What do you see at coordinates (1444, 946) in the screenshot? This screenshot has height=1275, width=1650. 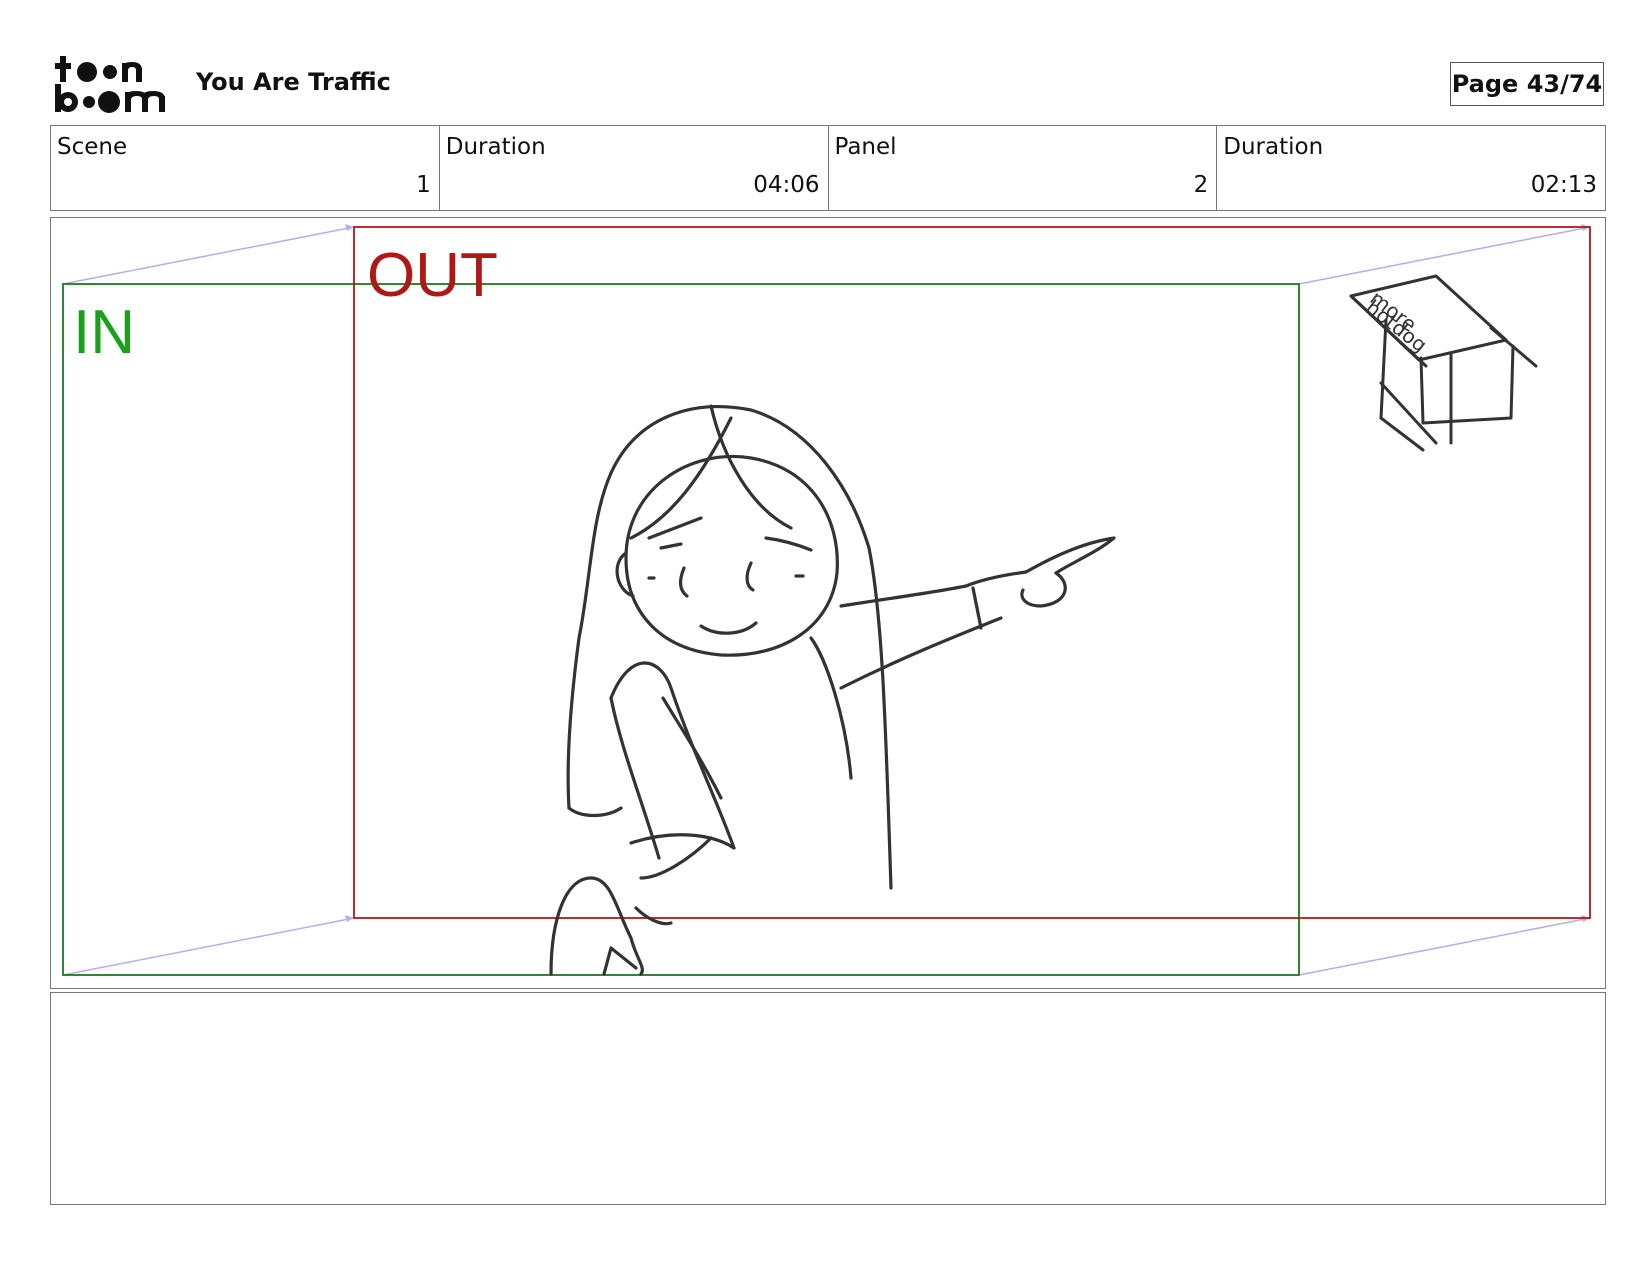 I see `guide-line-bottom-right` at bounding box center [1444, 946].